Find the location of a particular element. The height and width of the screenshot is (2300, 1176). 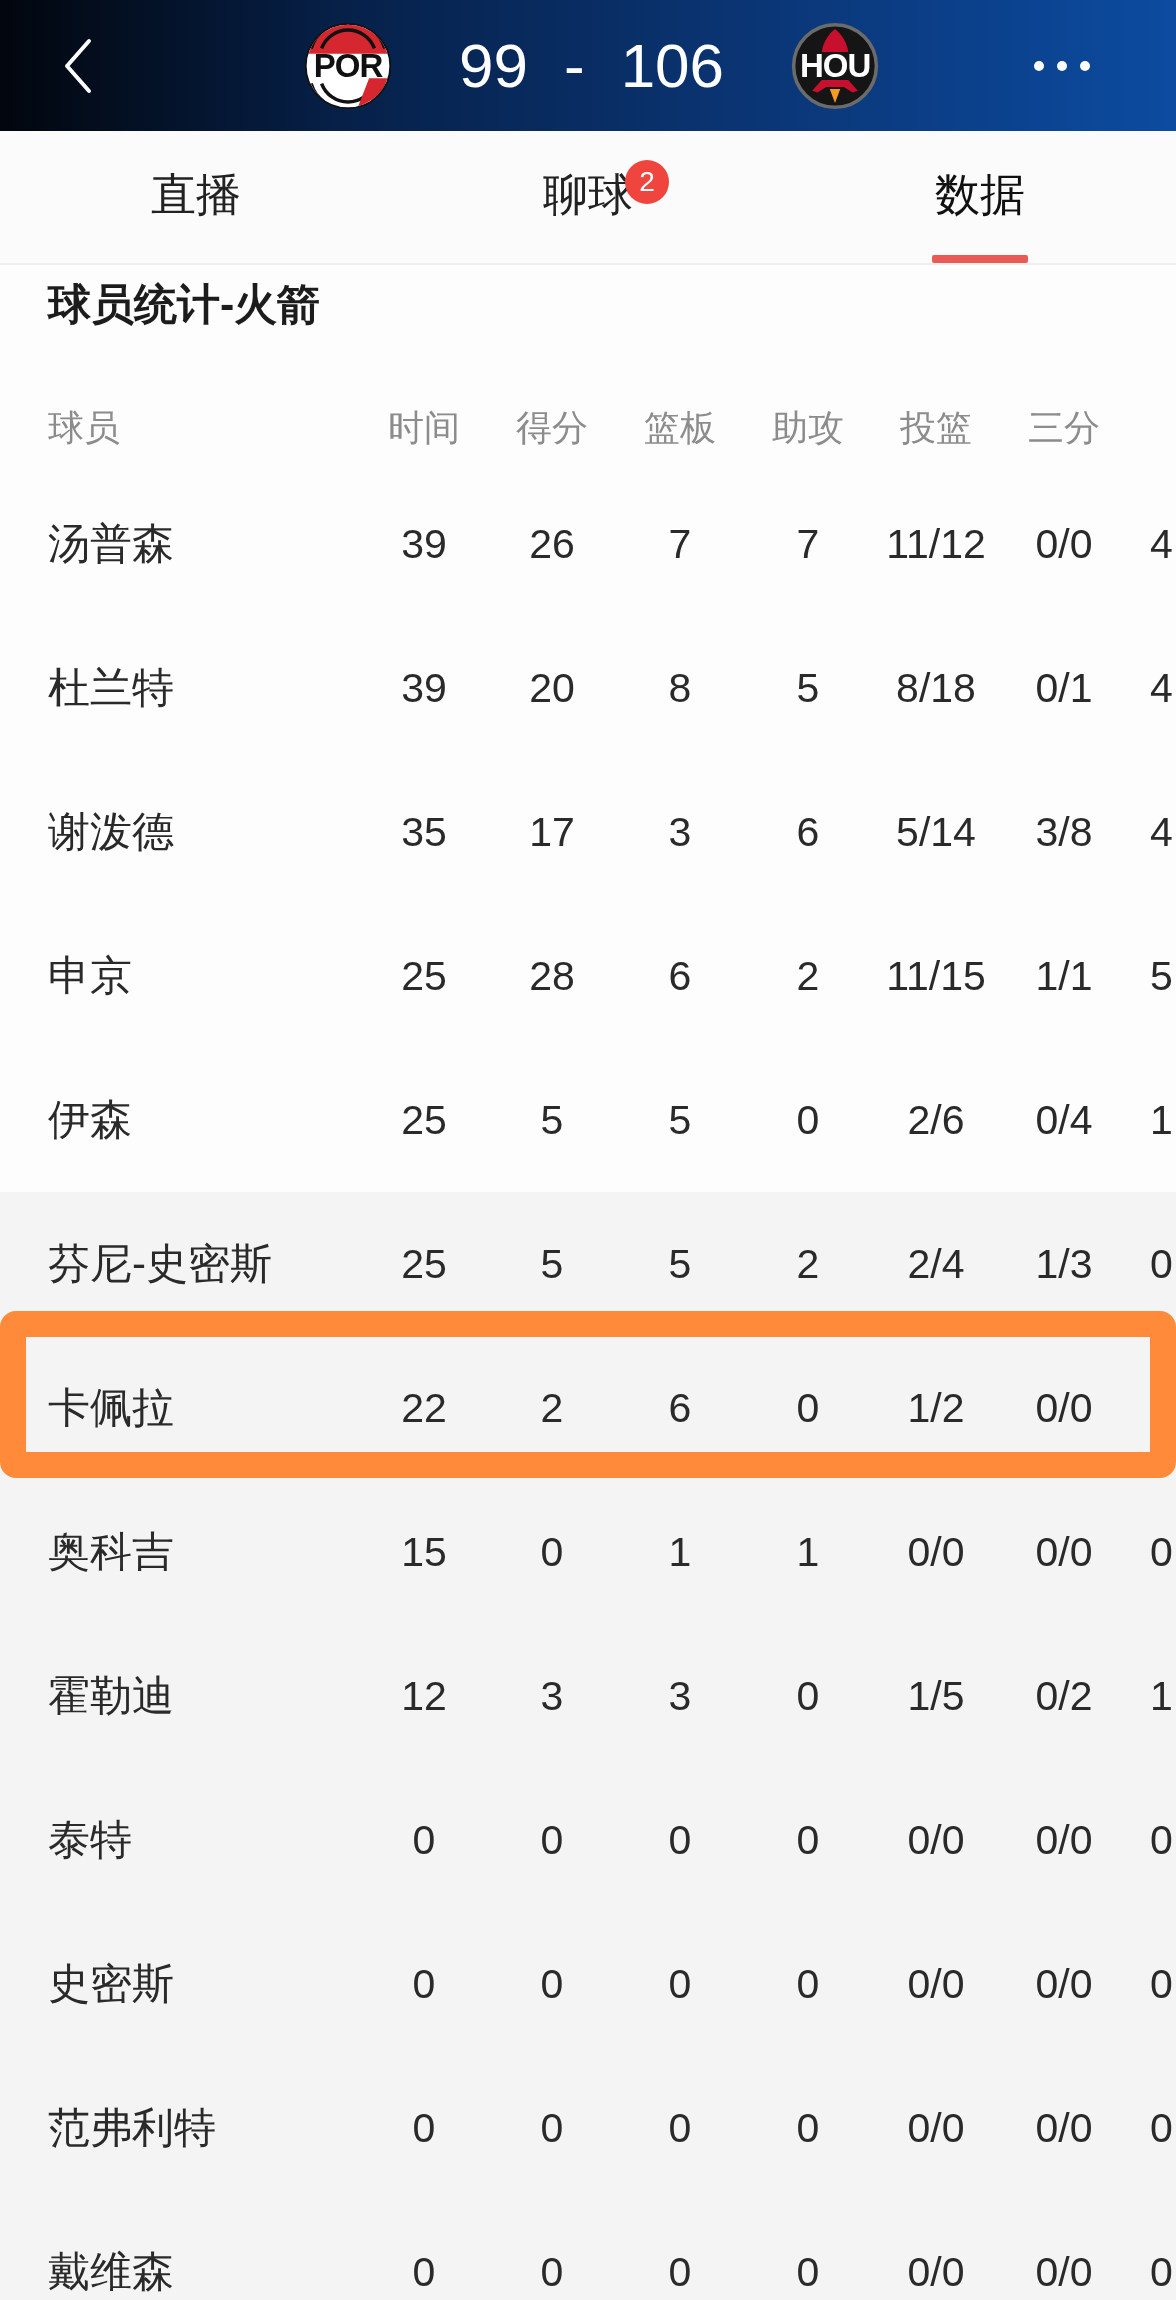

table-cell: 2/4 is located at coordinates (936, 1264).